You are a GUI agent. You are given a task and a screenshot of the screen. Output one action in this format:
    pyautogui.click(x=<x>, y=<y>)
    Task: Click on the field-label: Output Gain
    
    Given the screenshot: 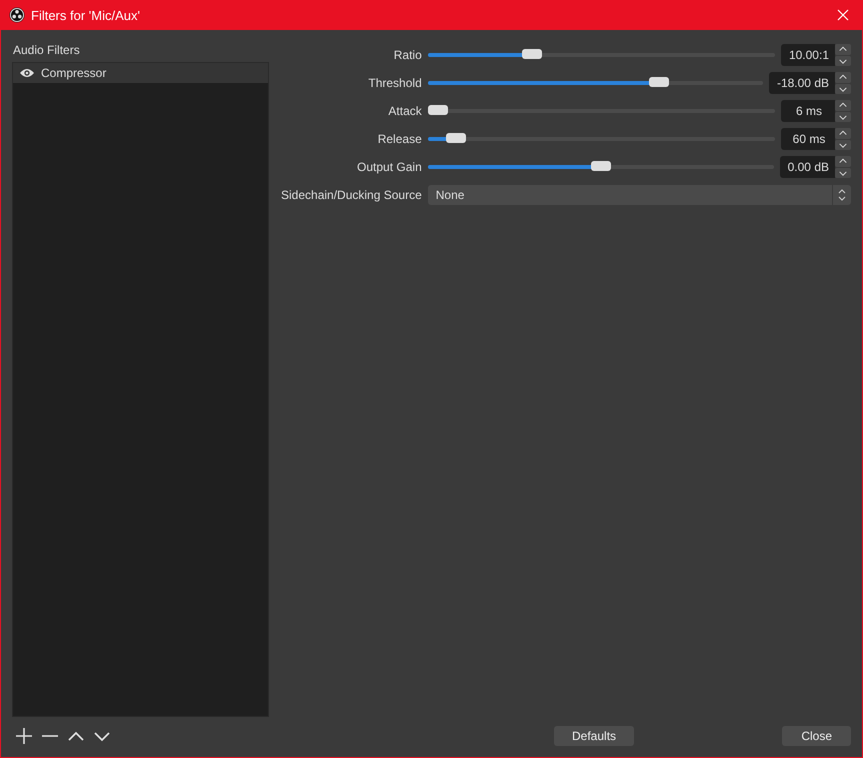 What is the action you would take?
    pyautogui.click(x=389, y=167)
    